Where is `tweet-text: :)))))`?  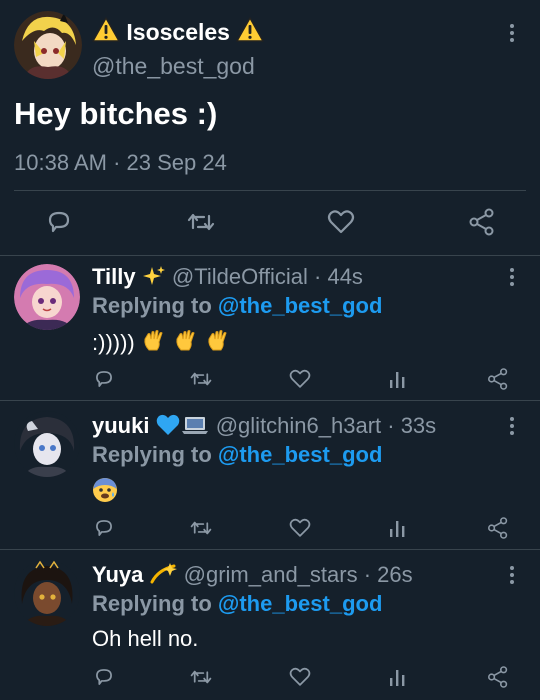
tweet-text: :))))) is located at coordinates (161, 344).